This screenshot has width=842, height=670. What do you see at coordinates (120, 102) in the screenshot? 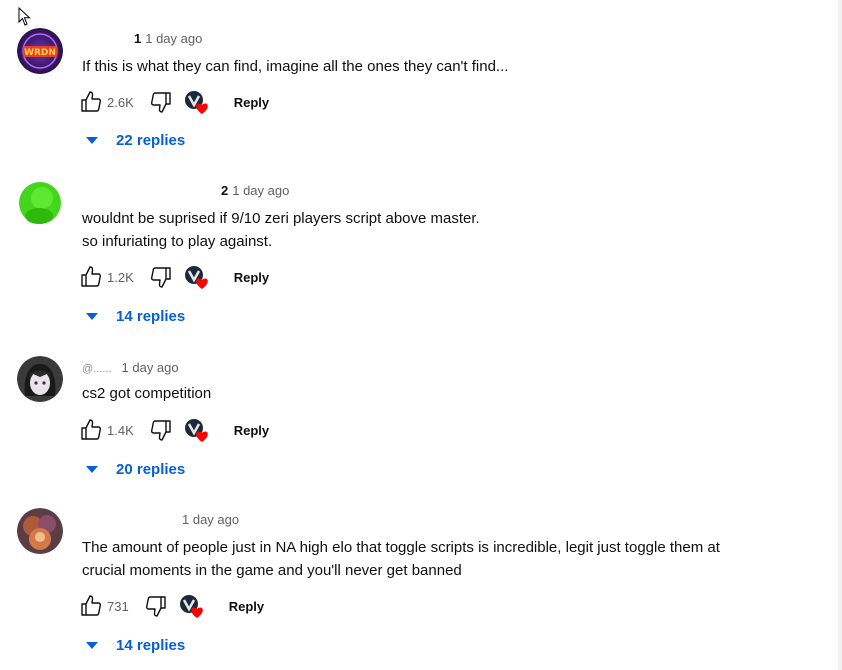
I see `like-count: 2.6K` at bounding box center [120, 102].